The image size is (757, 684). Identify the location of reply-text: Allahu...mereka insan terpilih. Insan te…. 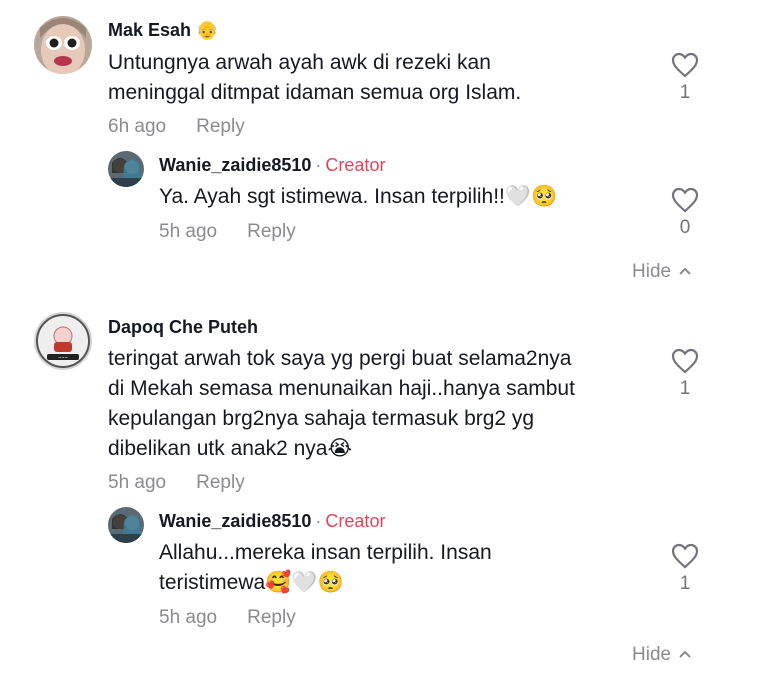
(325, 567).